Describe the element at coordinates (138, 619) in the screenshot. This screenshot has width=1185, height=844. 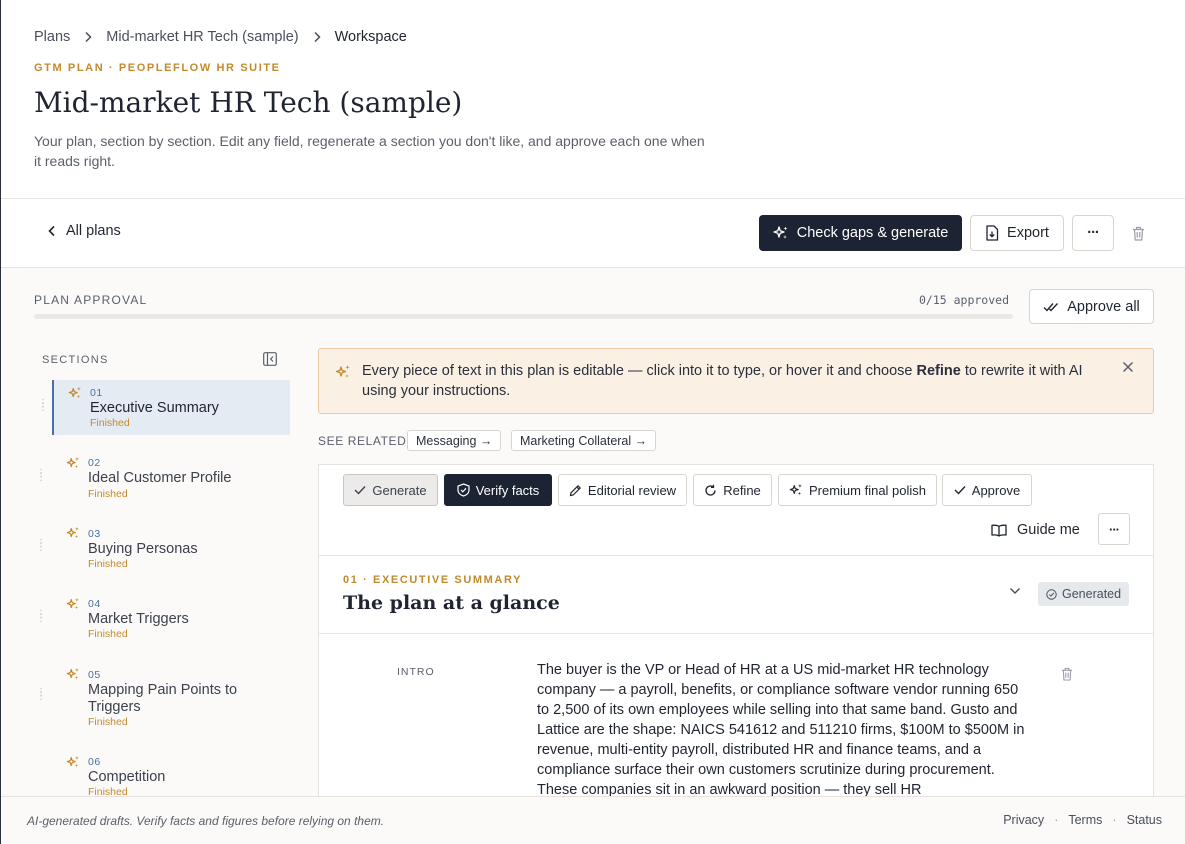
I see `section-title: Market Triggers` at that location.